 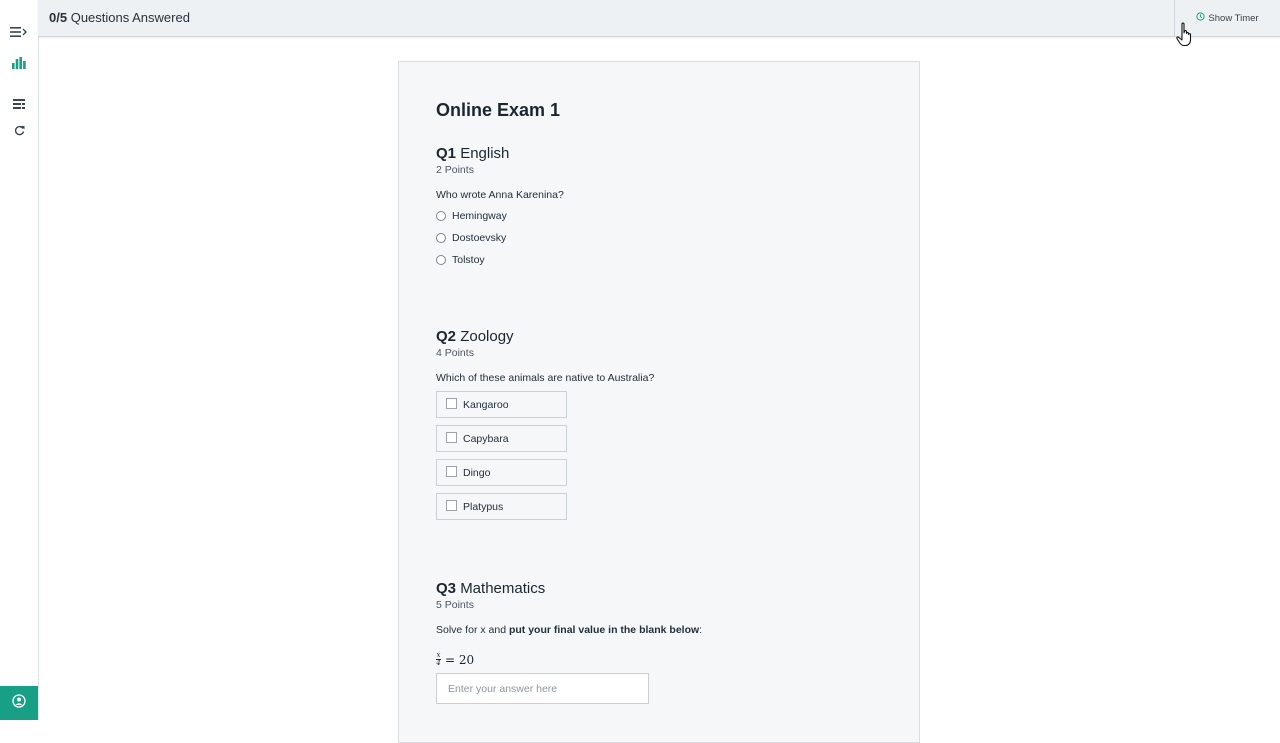 What do you see at coordinates (455, 353) in the screenshot?
I see `question-points: 4 Points` at bounding box center [455, 353].